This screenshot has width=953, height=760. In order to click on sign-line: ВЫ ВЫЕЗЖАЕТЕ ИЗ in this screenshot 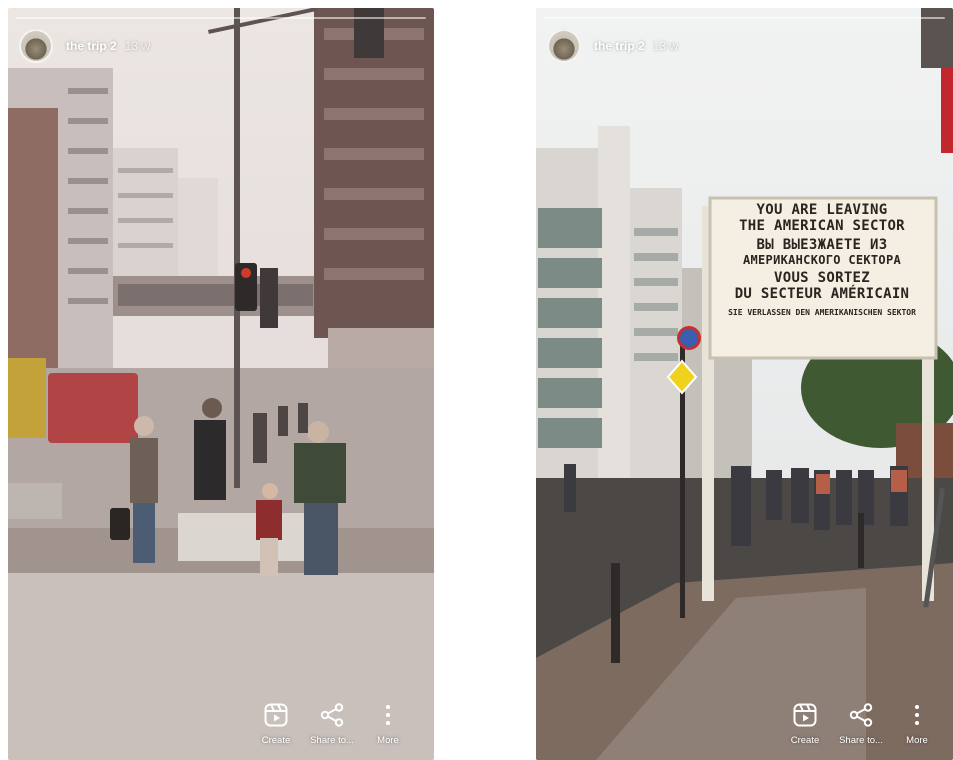, I will do `click(822, 245)`.